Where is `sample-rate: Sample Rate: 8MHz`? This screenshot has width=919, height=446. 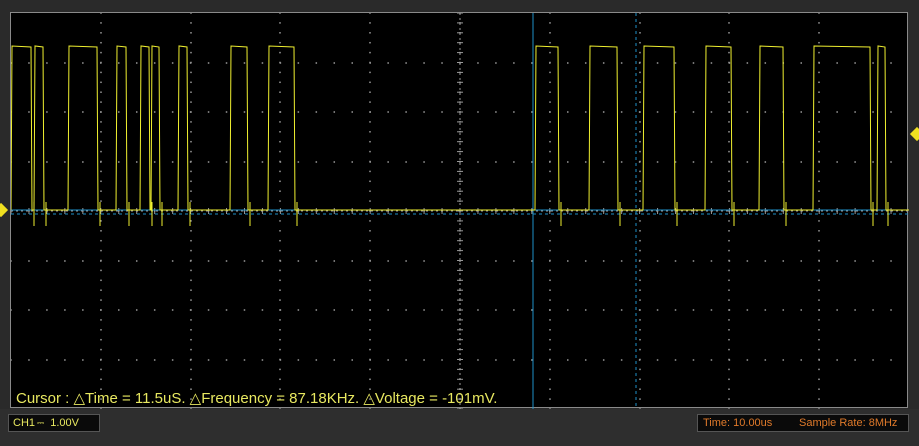 sample-rate: Sample Rate: 8MHz is located at coordinates (848, 423).